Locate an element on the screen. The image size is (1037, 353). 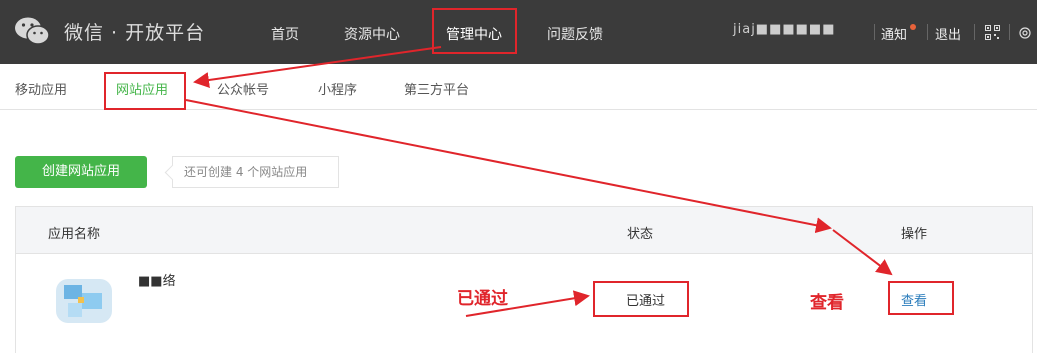
header-actions: 操作 is located at coordinates (914, 234).